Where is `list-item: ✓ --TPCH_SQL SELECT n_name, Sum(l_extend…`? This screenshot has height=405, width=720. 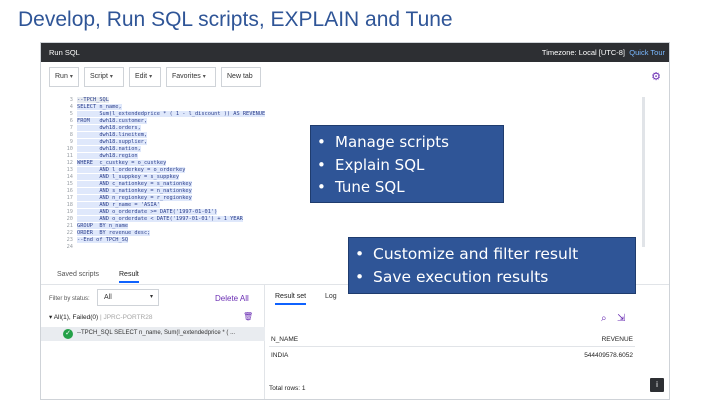
list-item: ✓ --TPCH_SQL SELECT n_name, Sum(l_extend… is located at coordinates (153, 334).